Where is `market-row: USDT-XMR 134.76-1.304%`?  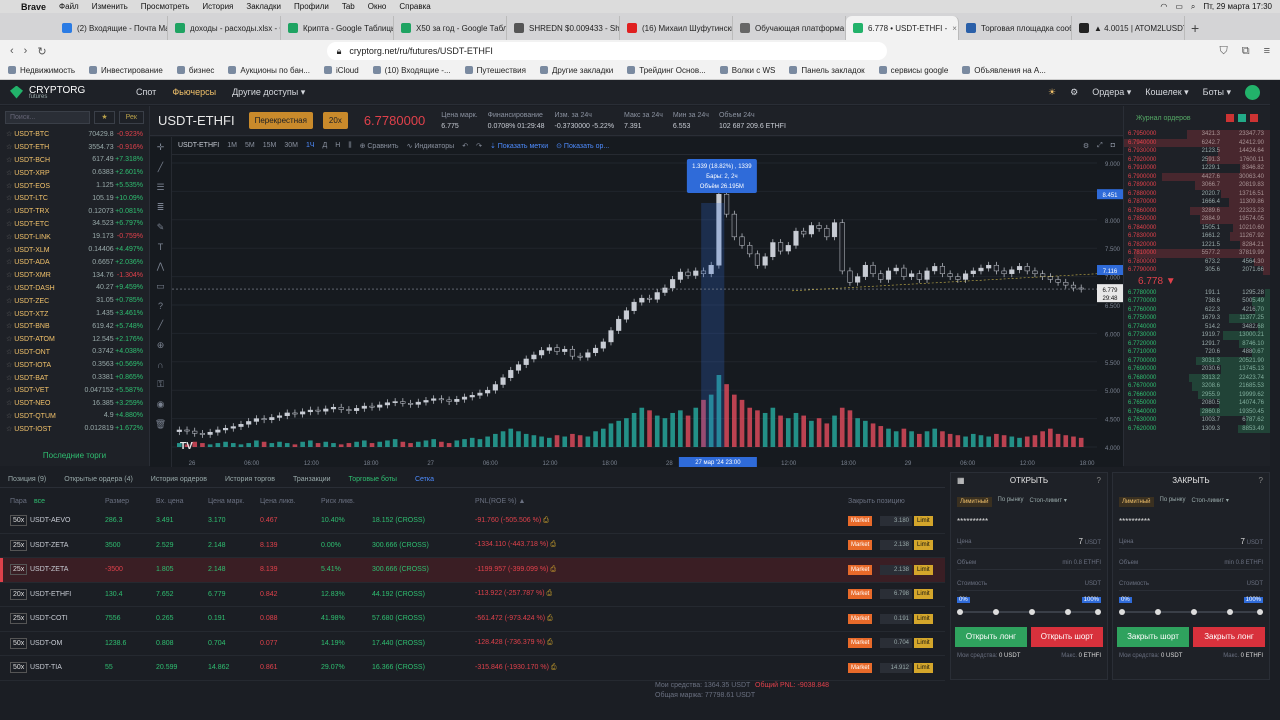
market-row: USDT-XMR 134.76-1.304% is located at coordinates (74, 275).